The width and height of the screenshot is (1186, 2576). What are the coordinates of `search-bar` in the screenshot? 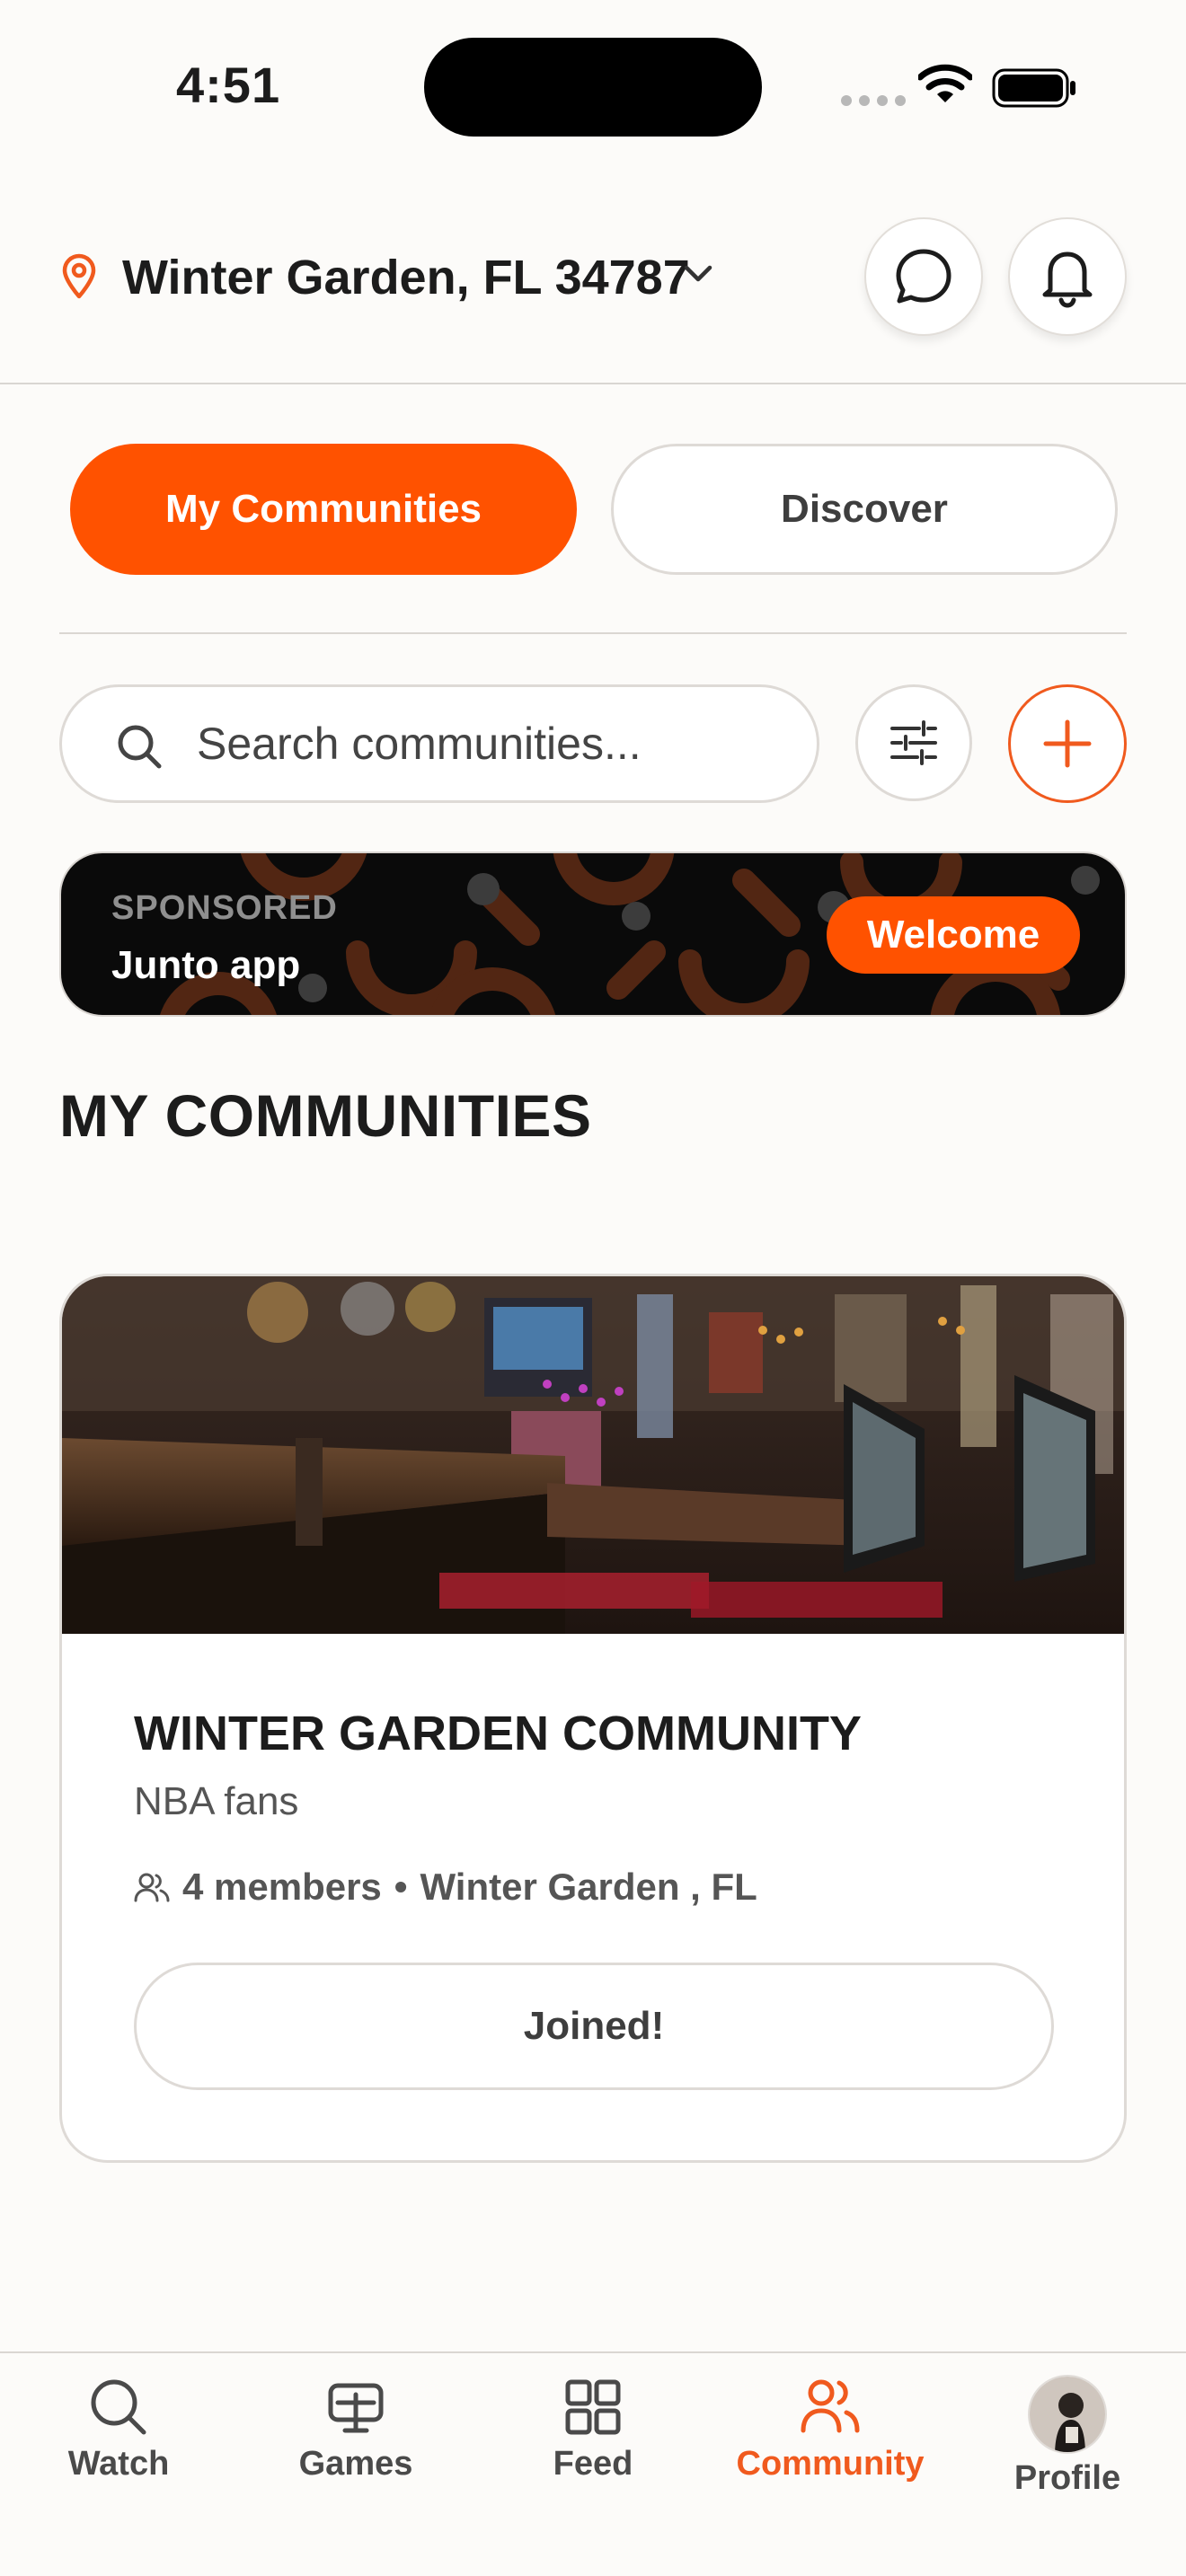 It's located at (439, 743).